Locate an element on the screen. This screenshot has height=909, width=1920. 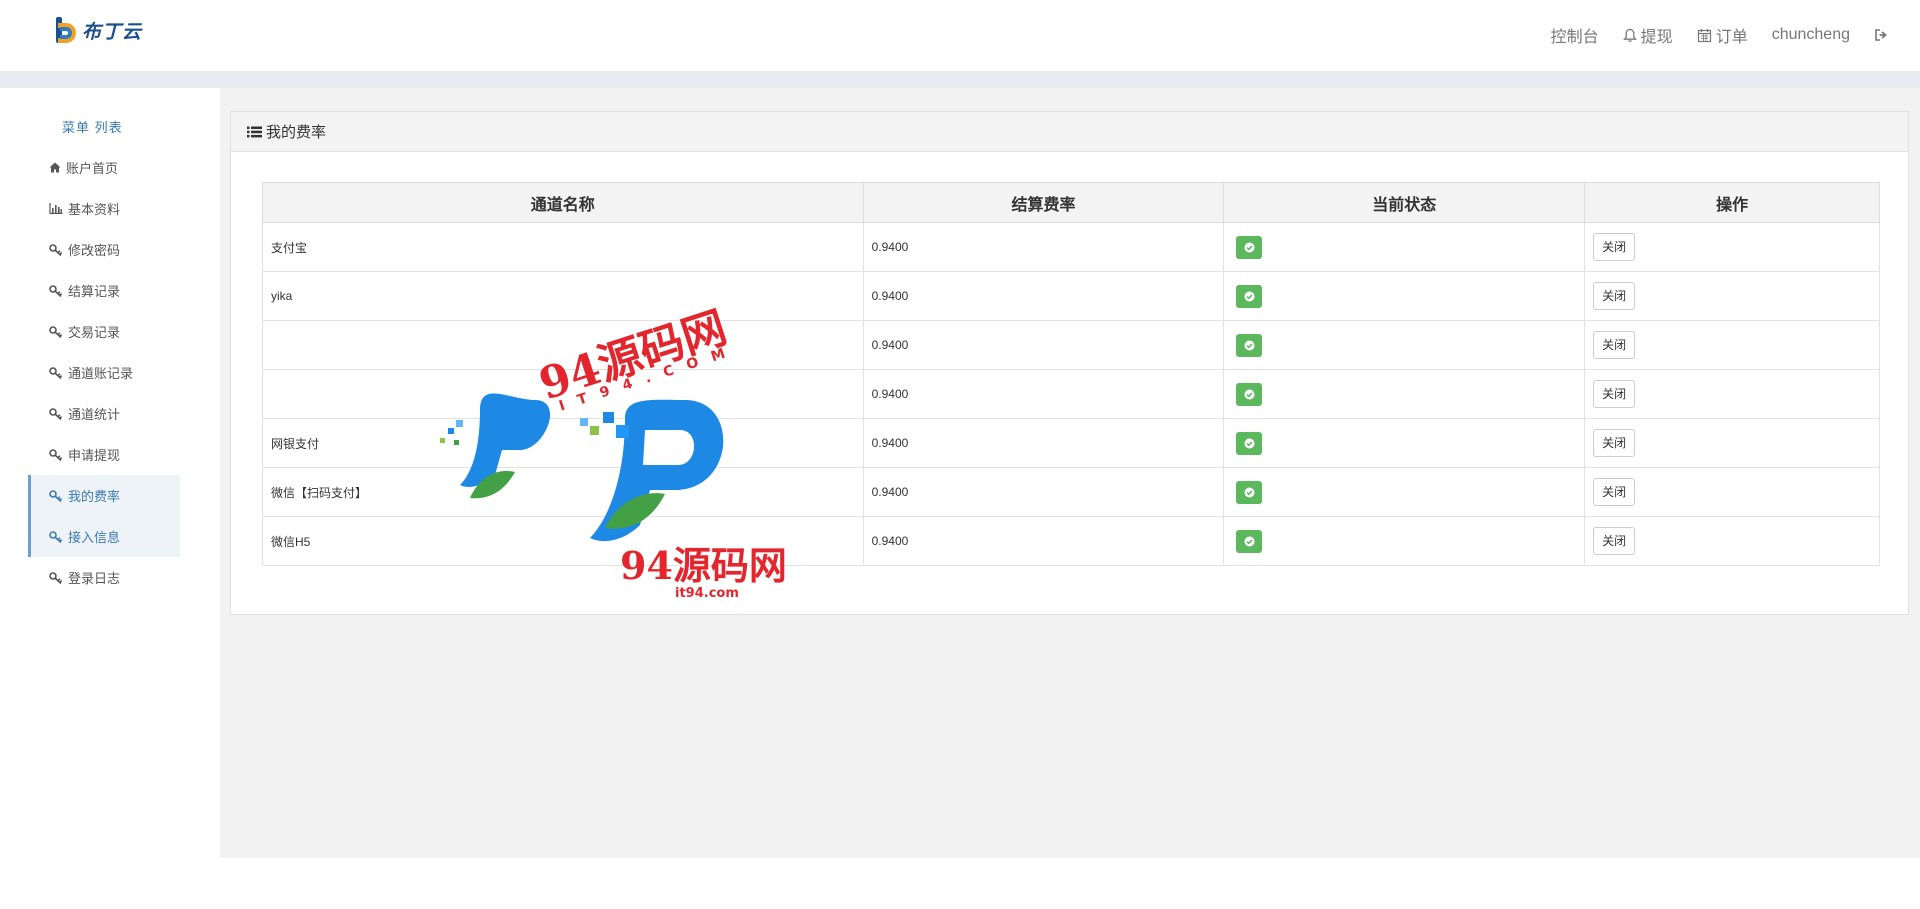
table-row: 微信H5 0.9400 关闭 is located at coordinates (1071, 541).